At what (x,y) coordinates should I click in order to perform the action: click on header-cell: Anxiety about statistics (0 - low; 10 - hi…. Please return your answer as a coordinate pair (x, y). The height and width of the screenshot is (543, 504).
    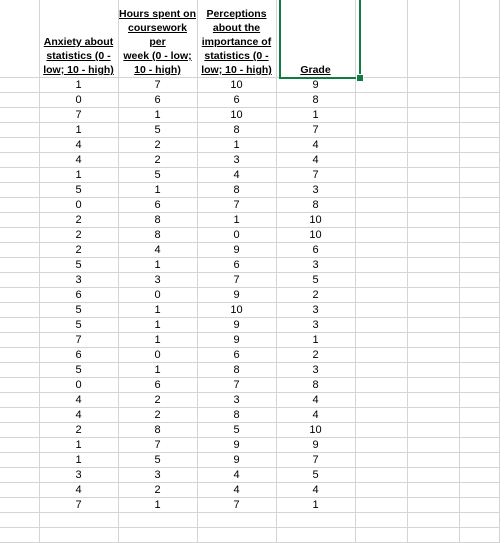
    Looking at the image, I should click on (78, 39).